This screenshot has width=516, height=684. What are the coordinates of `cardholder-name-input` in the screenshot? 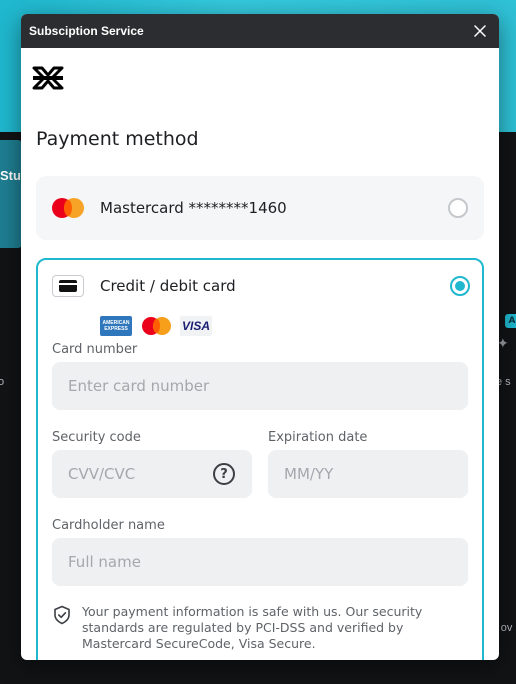 It's located at (260, 562).